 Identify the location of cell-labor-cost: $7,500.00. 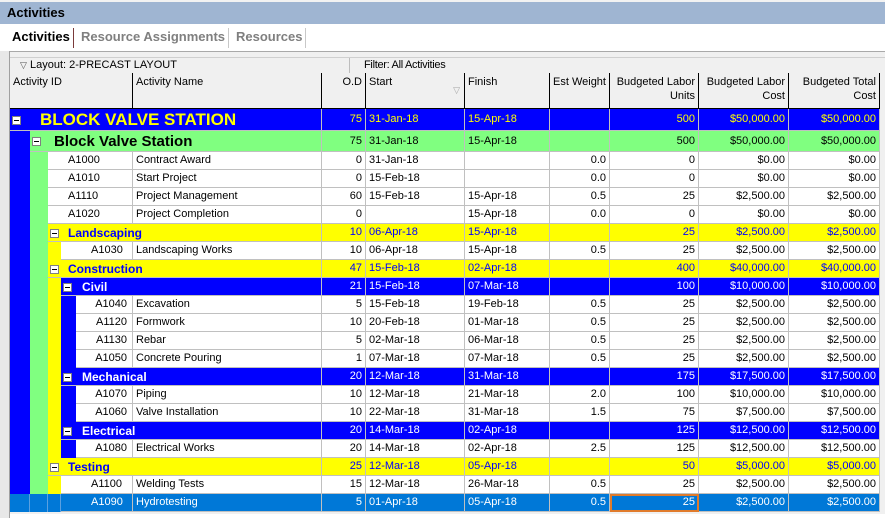
(744, 413).